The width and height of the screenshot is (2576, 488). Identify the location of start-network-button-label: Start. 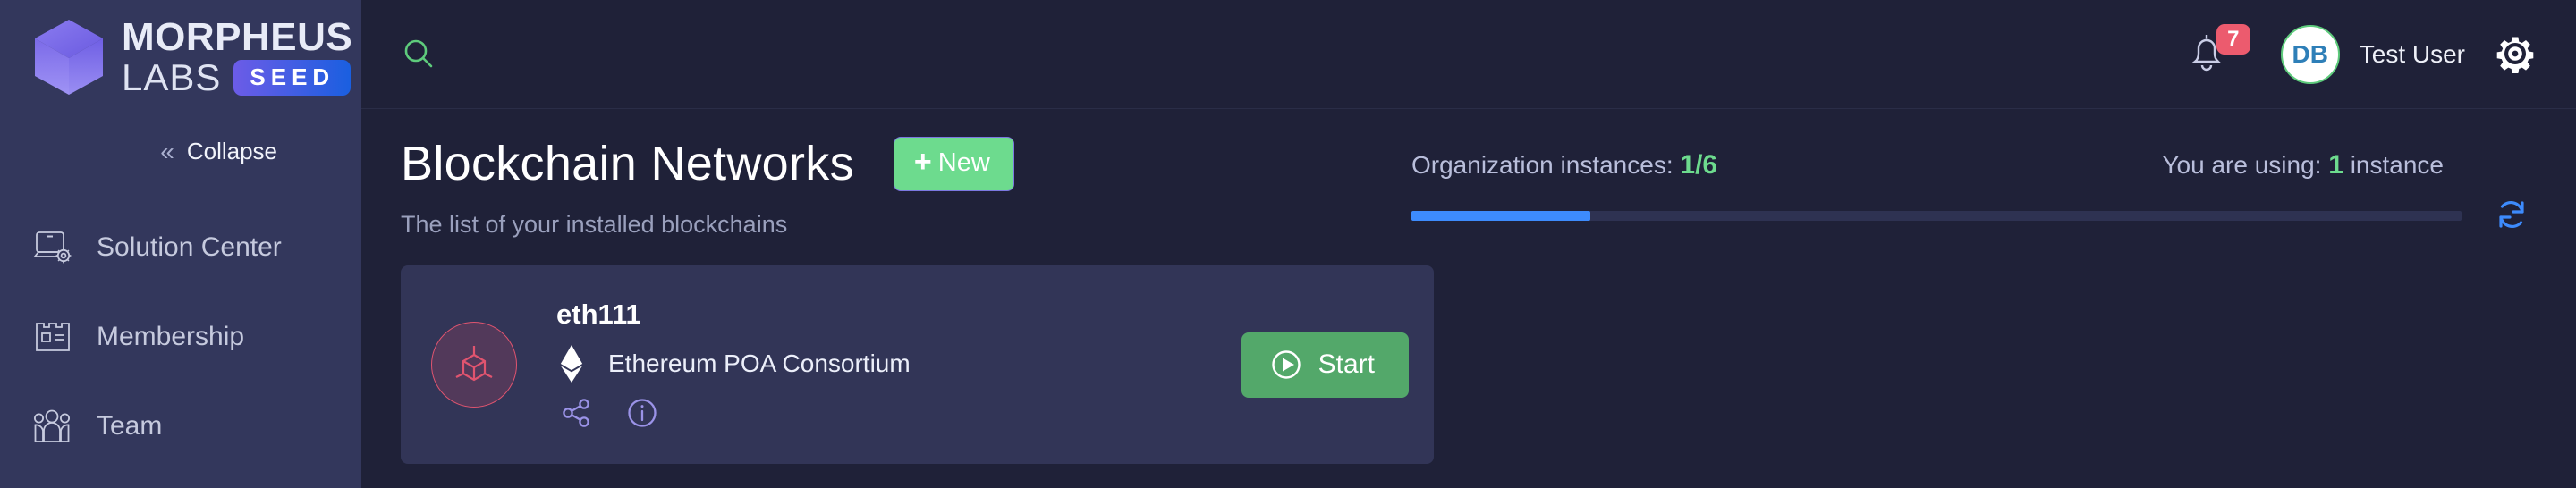
(1346, 364).